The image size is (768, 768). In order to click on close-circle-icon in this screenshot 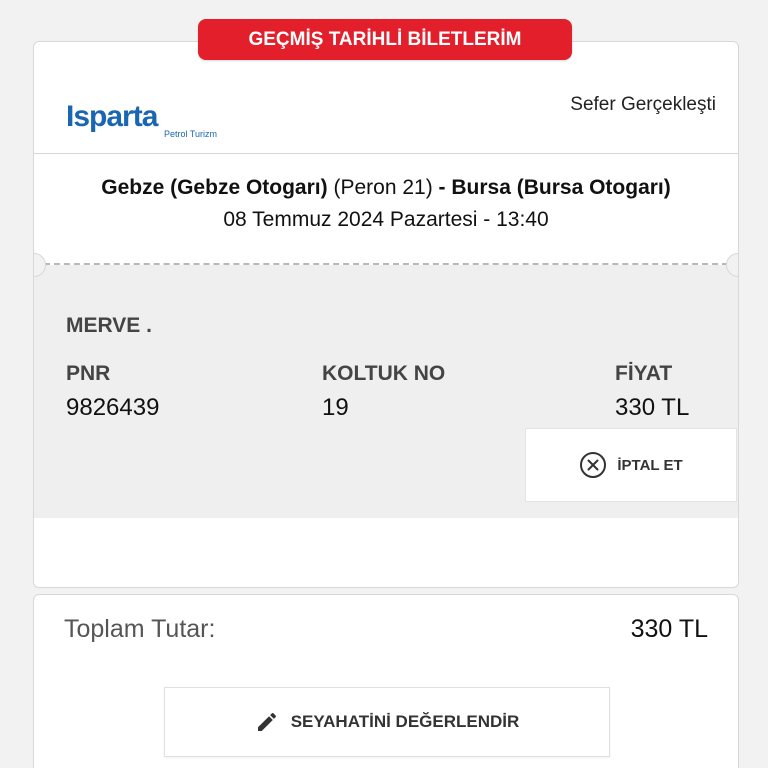, I will do `click(593, 465)`.